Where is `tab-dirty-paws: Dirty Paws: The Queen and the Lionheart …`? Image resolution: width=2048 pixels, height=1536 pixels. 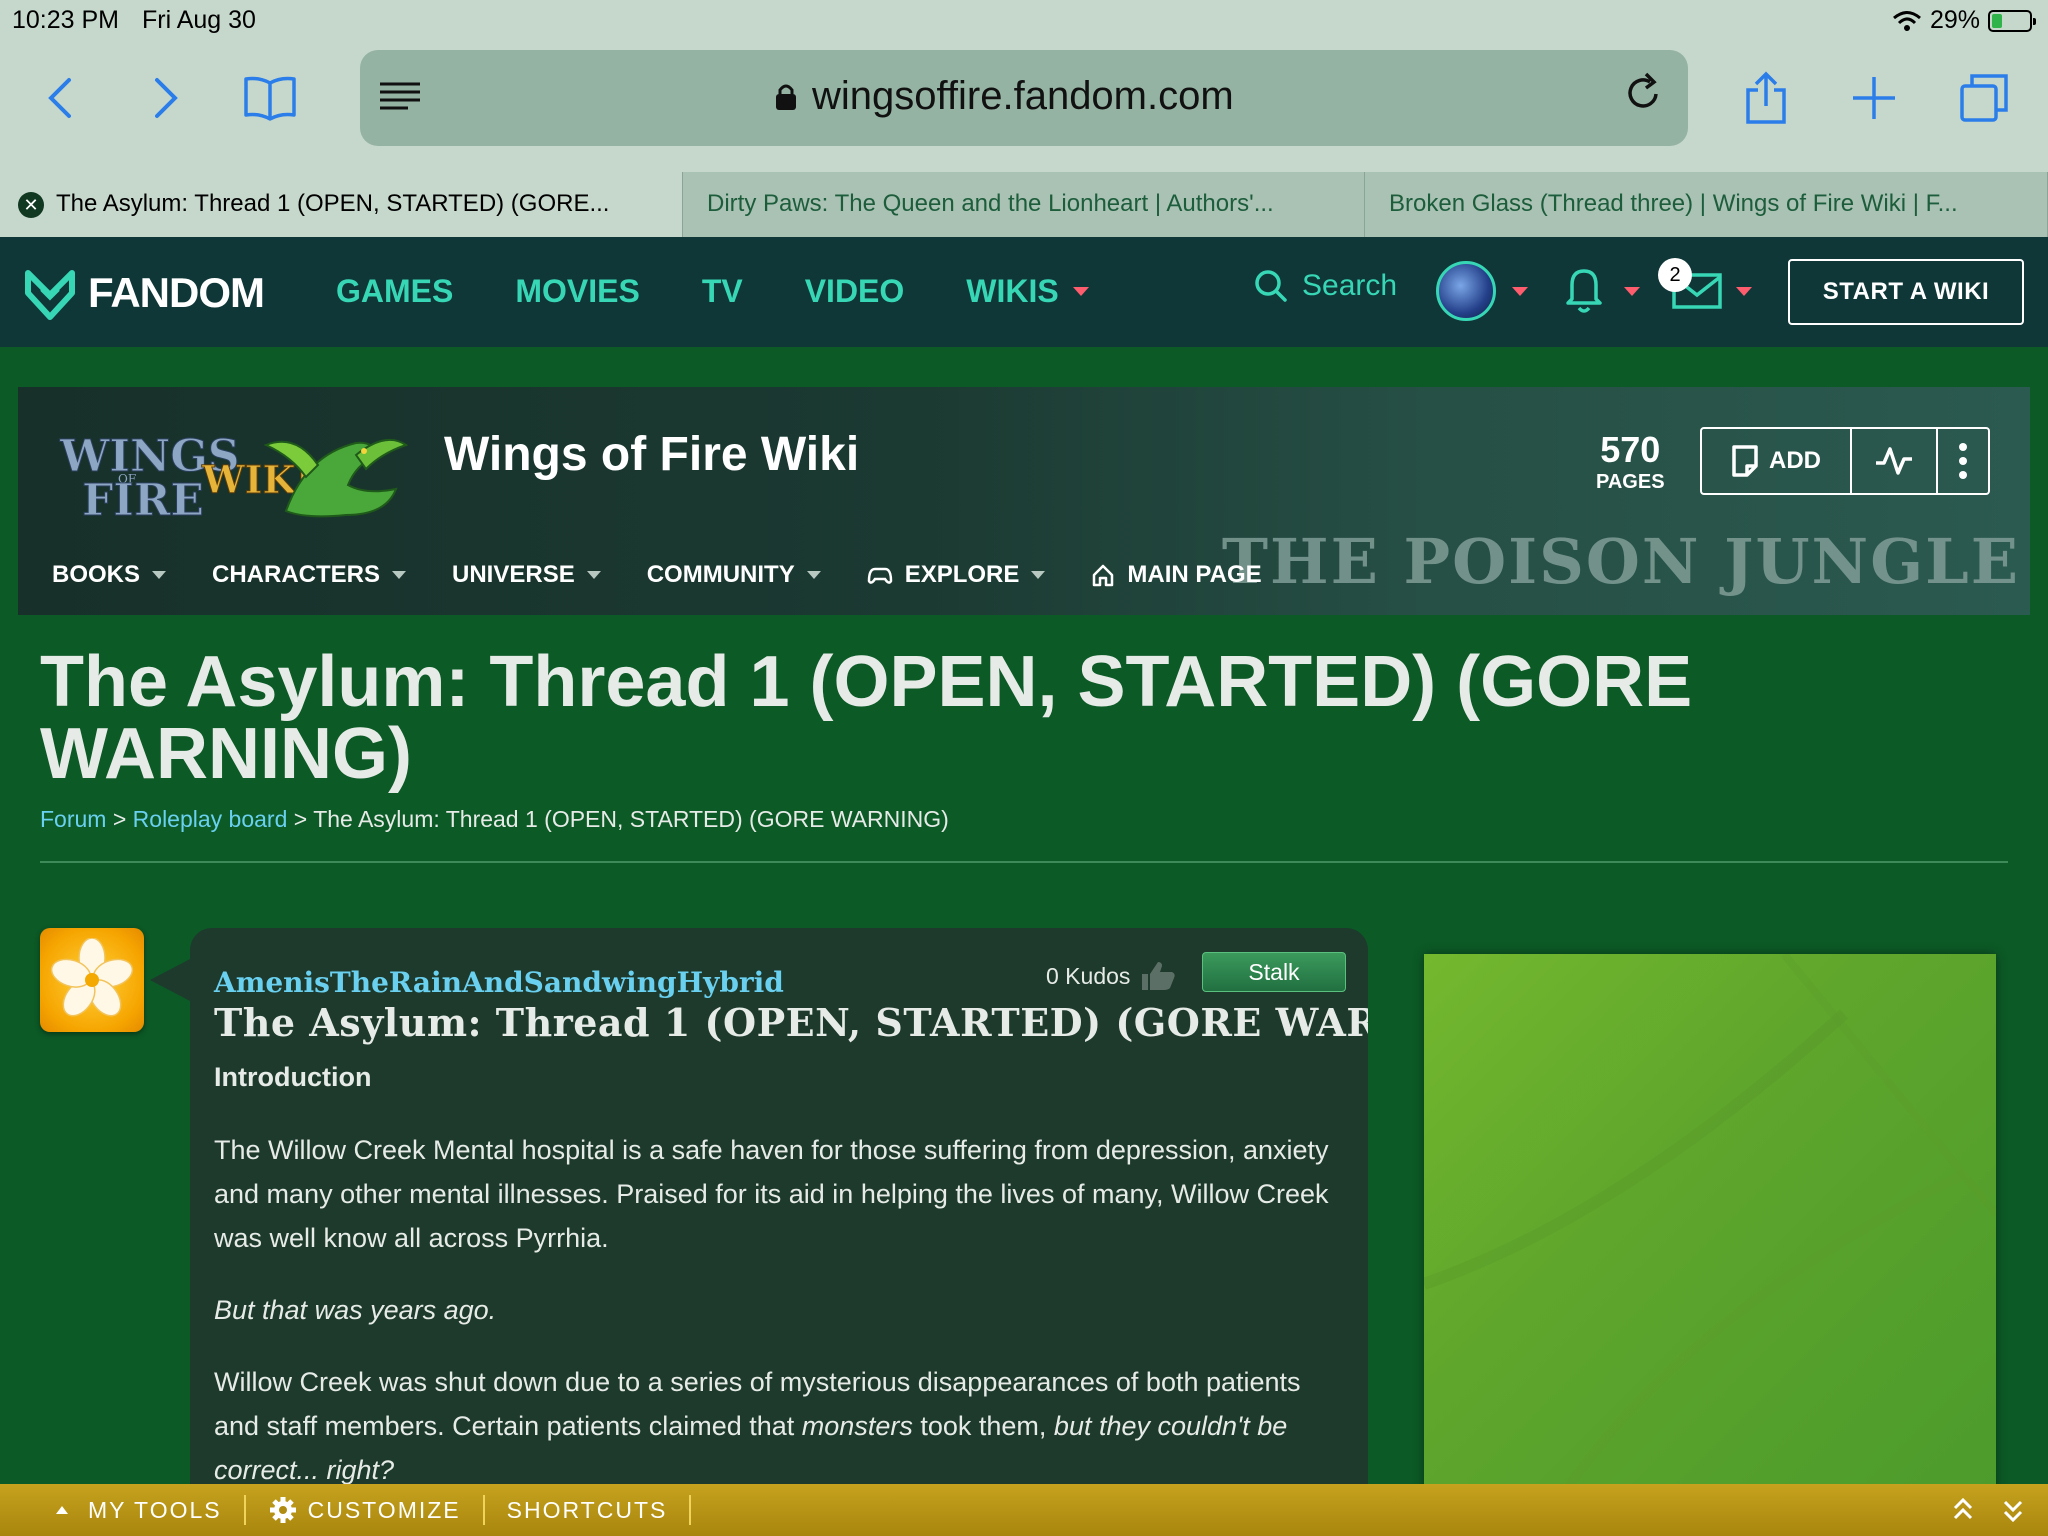
tab-dirty-paws: Dirty Paws: The Queen and the Lionheart … is located at coordinates (1024, 204).